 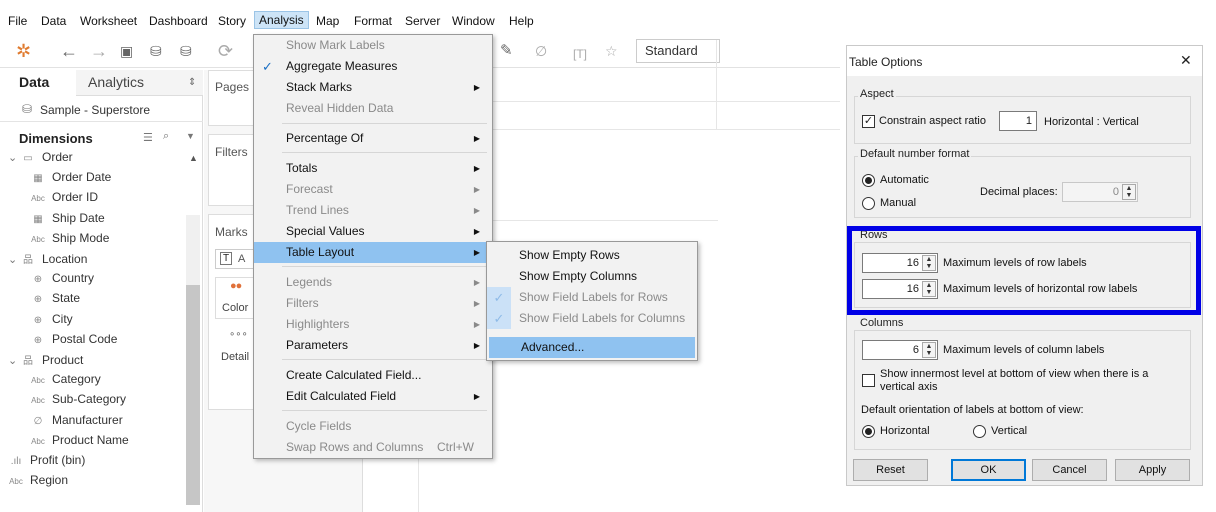 What do you see at coordinates (51, 322) in the screenshot?
I see `dimension-item: ⊕ City` at bounding box center [51, 322].